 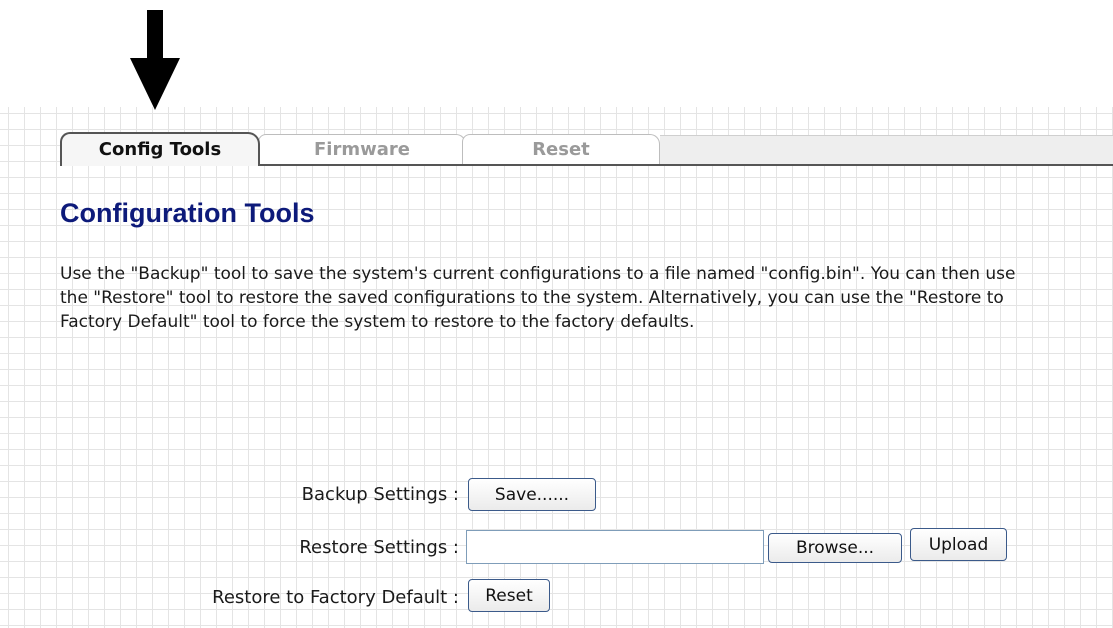 I want to click on tab-bar: Config Tools Firmware Reset, so click(x=586, y=149).